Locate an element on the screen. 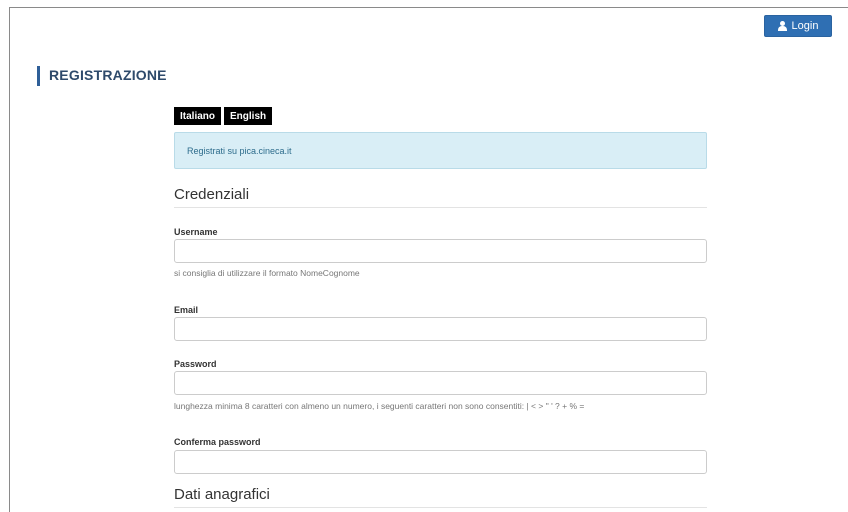  page-title: REGISTRAZIONE is located at coordinates (108, 75).